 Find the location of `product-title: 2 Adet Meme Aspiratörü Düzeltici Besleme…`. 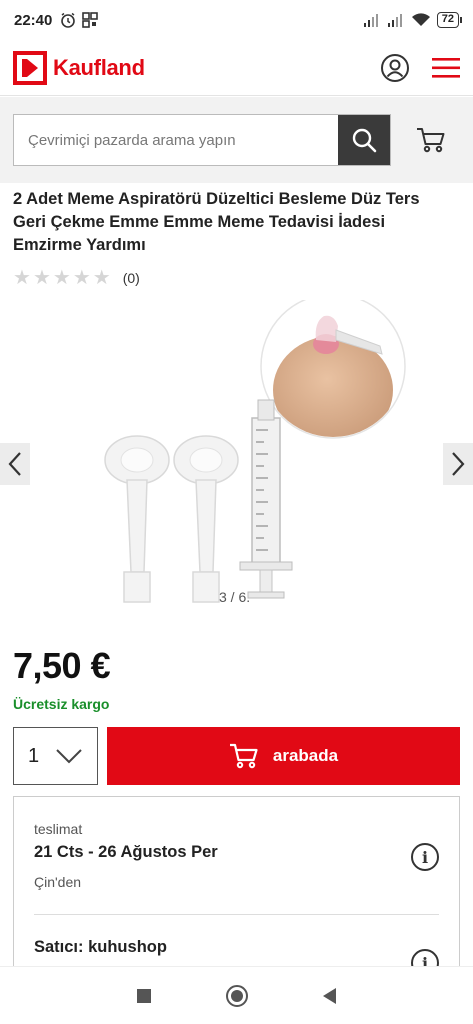

product-title: 2 Adet Meme Aspiratörü Düzeltici Besleme… is located at coordinates (216, 222).